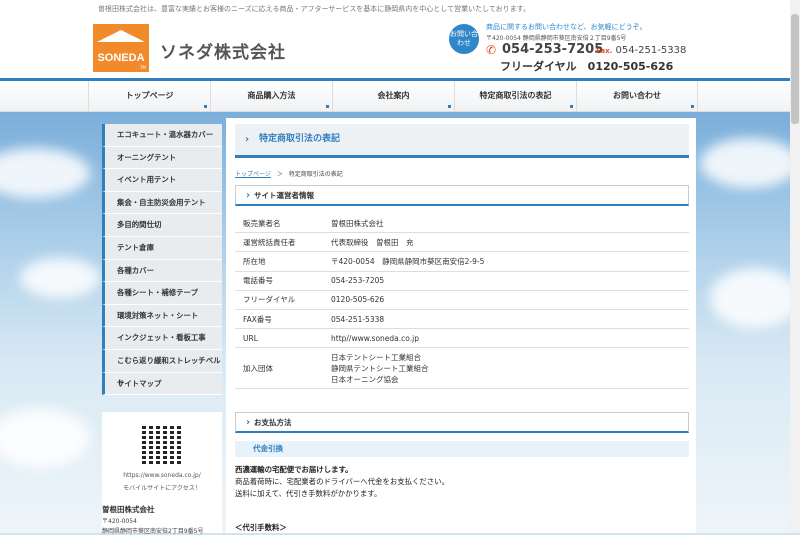 Image resolution: width=800 pixels, height=535 pixels. What do you see at coordinates (556, 38) in the screenshot?
I see `header-address: 〒420-0054 静岡県静岡市葵区南安倍２丁目9番5号` at bounding box center [556, 38].